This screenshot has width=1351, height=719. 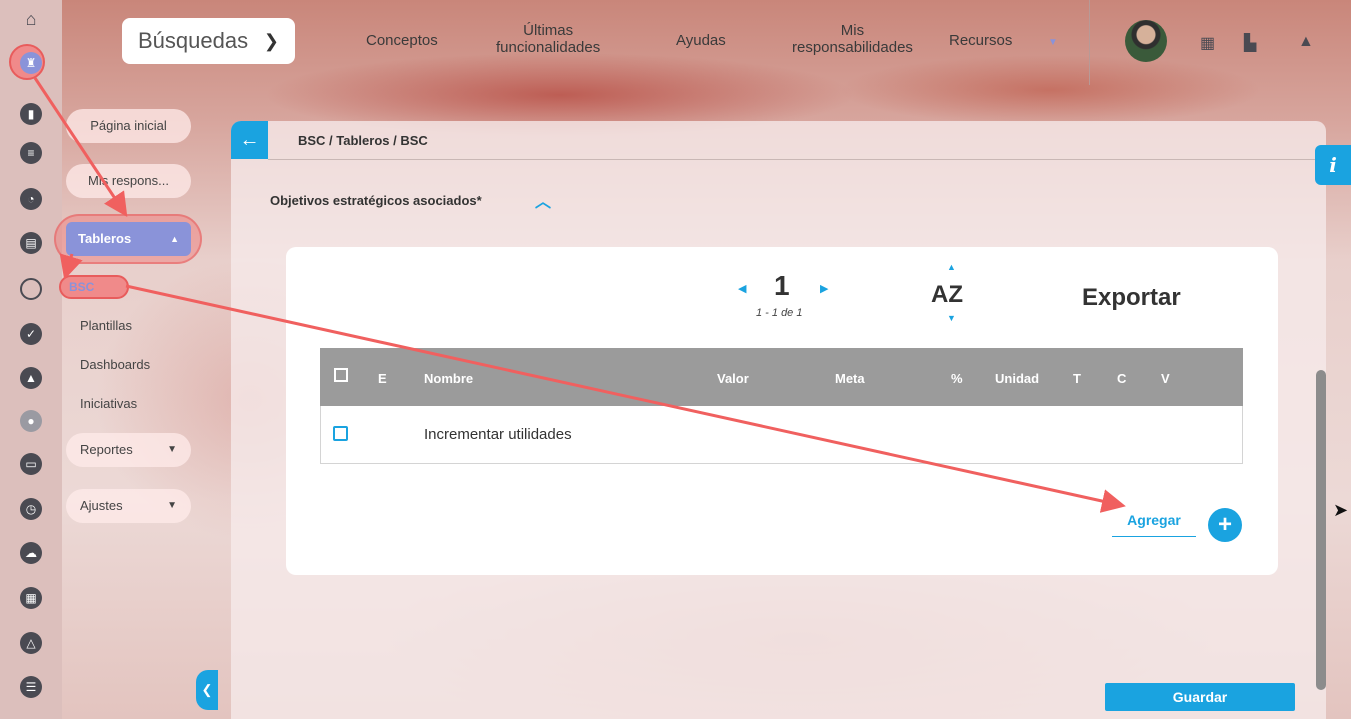 I want to click on nav-conceptos: Conceptos, so click(x=402, y=40).